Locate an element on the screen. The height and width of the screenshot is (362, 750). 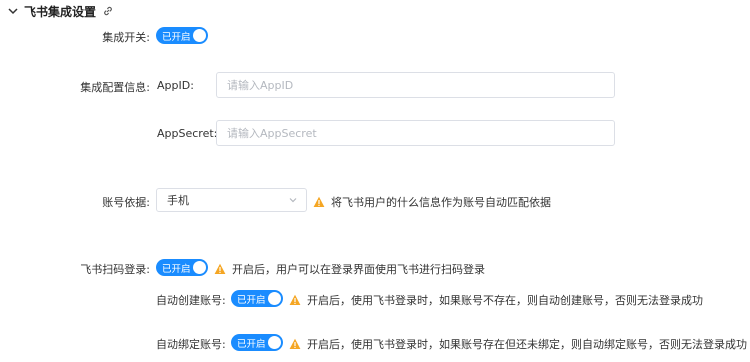
select-arrow-icon is located at coordinates (293, 200).